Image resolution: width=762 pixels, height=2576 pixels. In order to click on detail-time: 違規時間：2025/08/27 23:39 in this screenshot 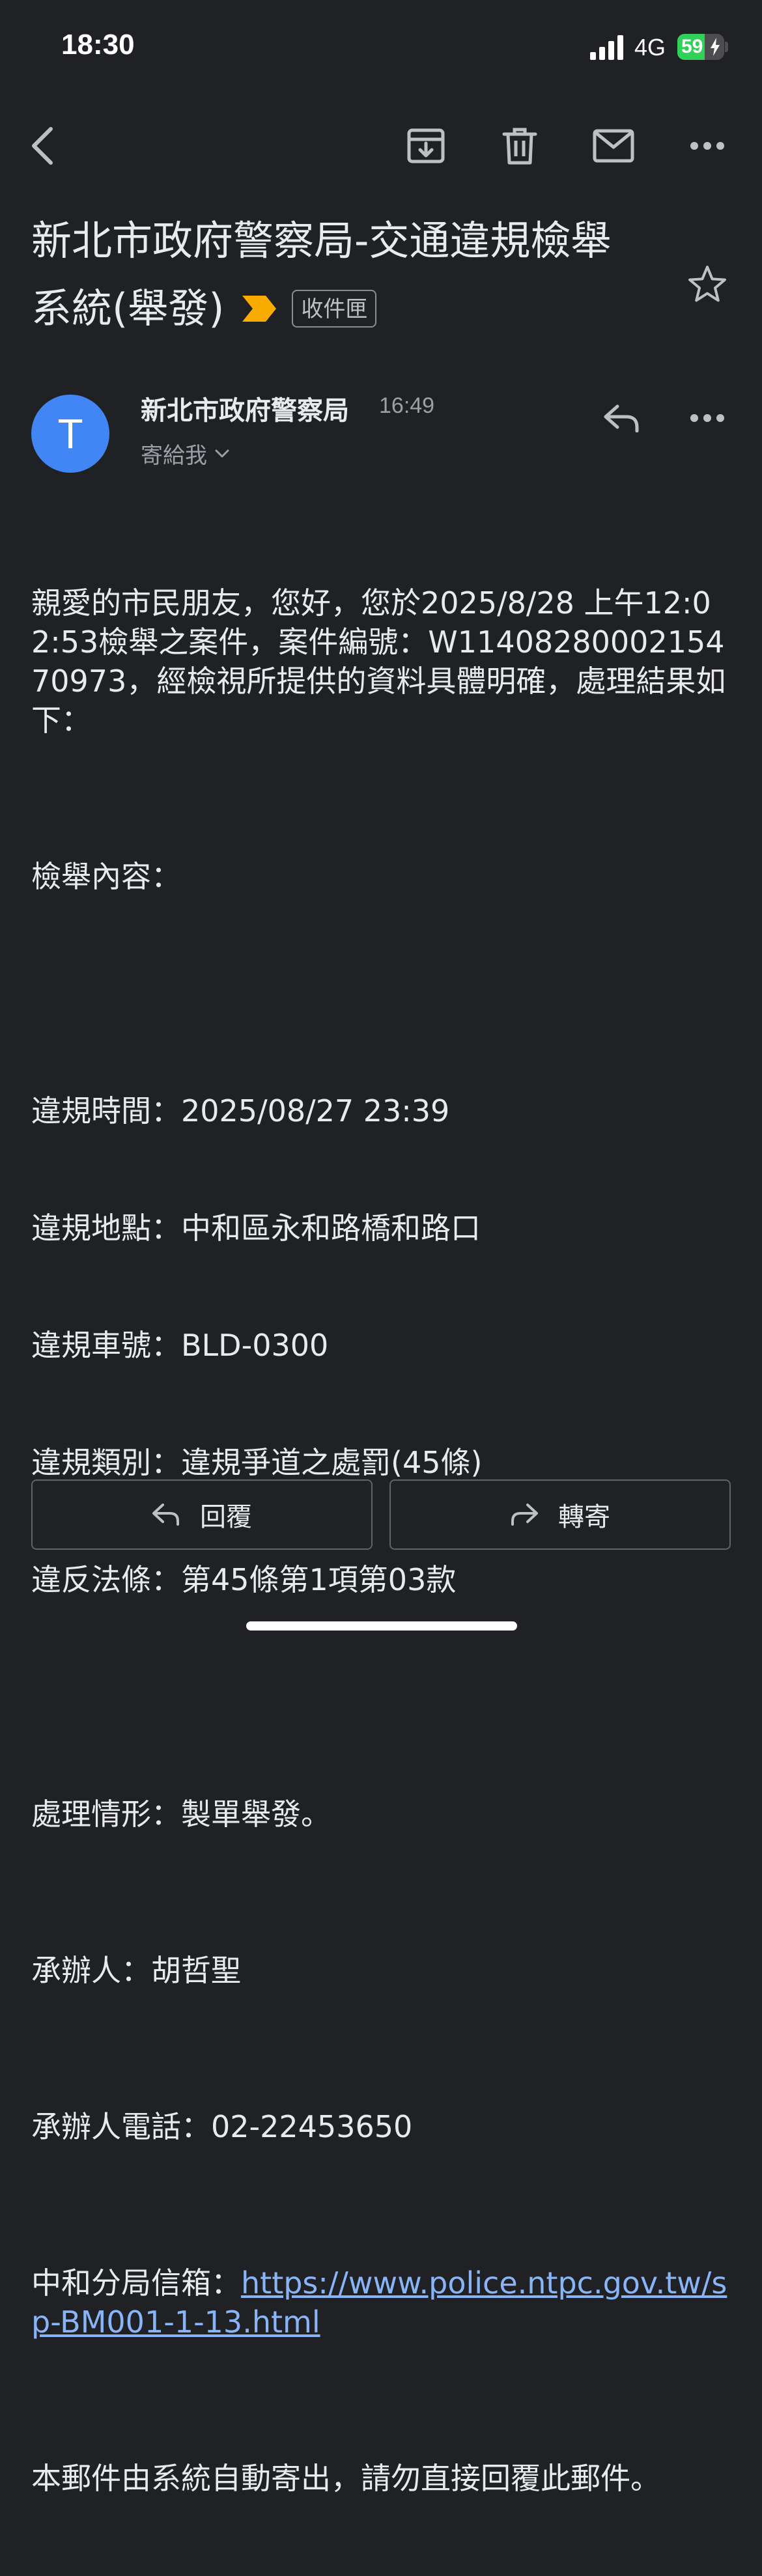, I will do `click(240, 1111)`.